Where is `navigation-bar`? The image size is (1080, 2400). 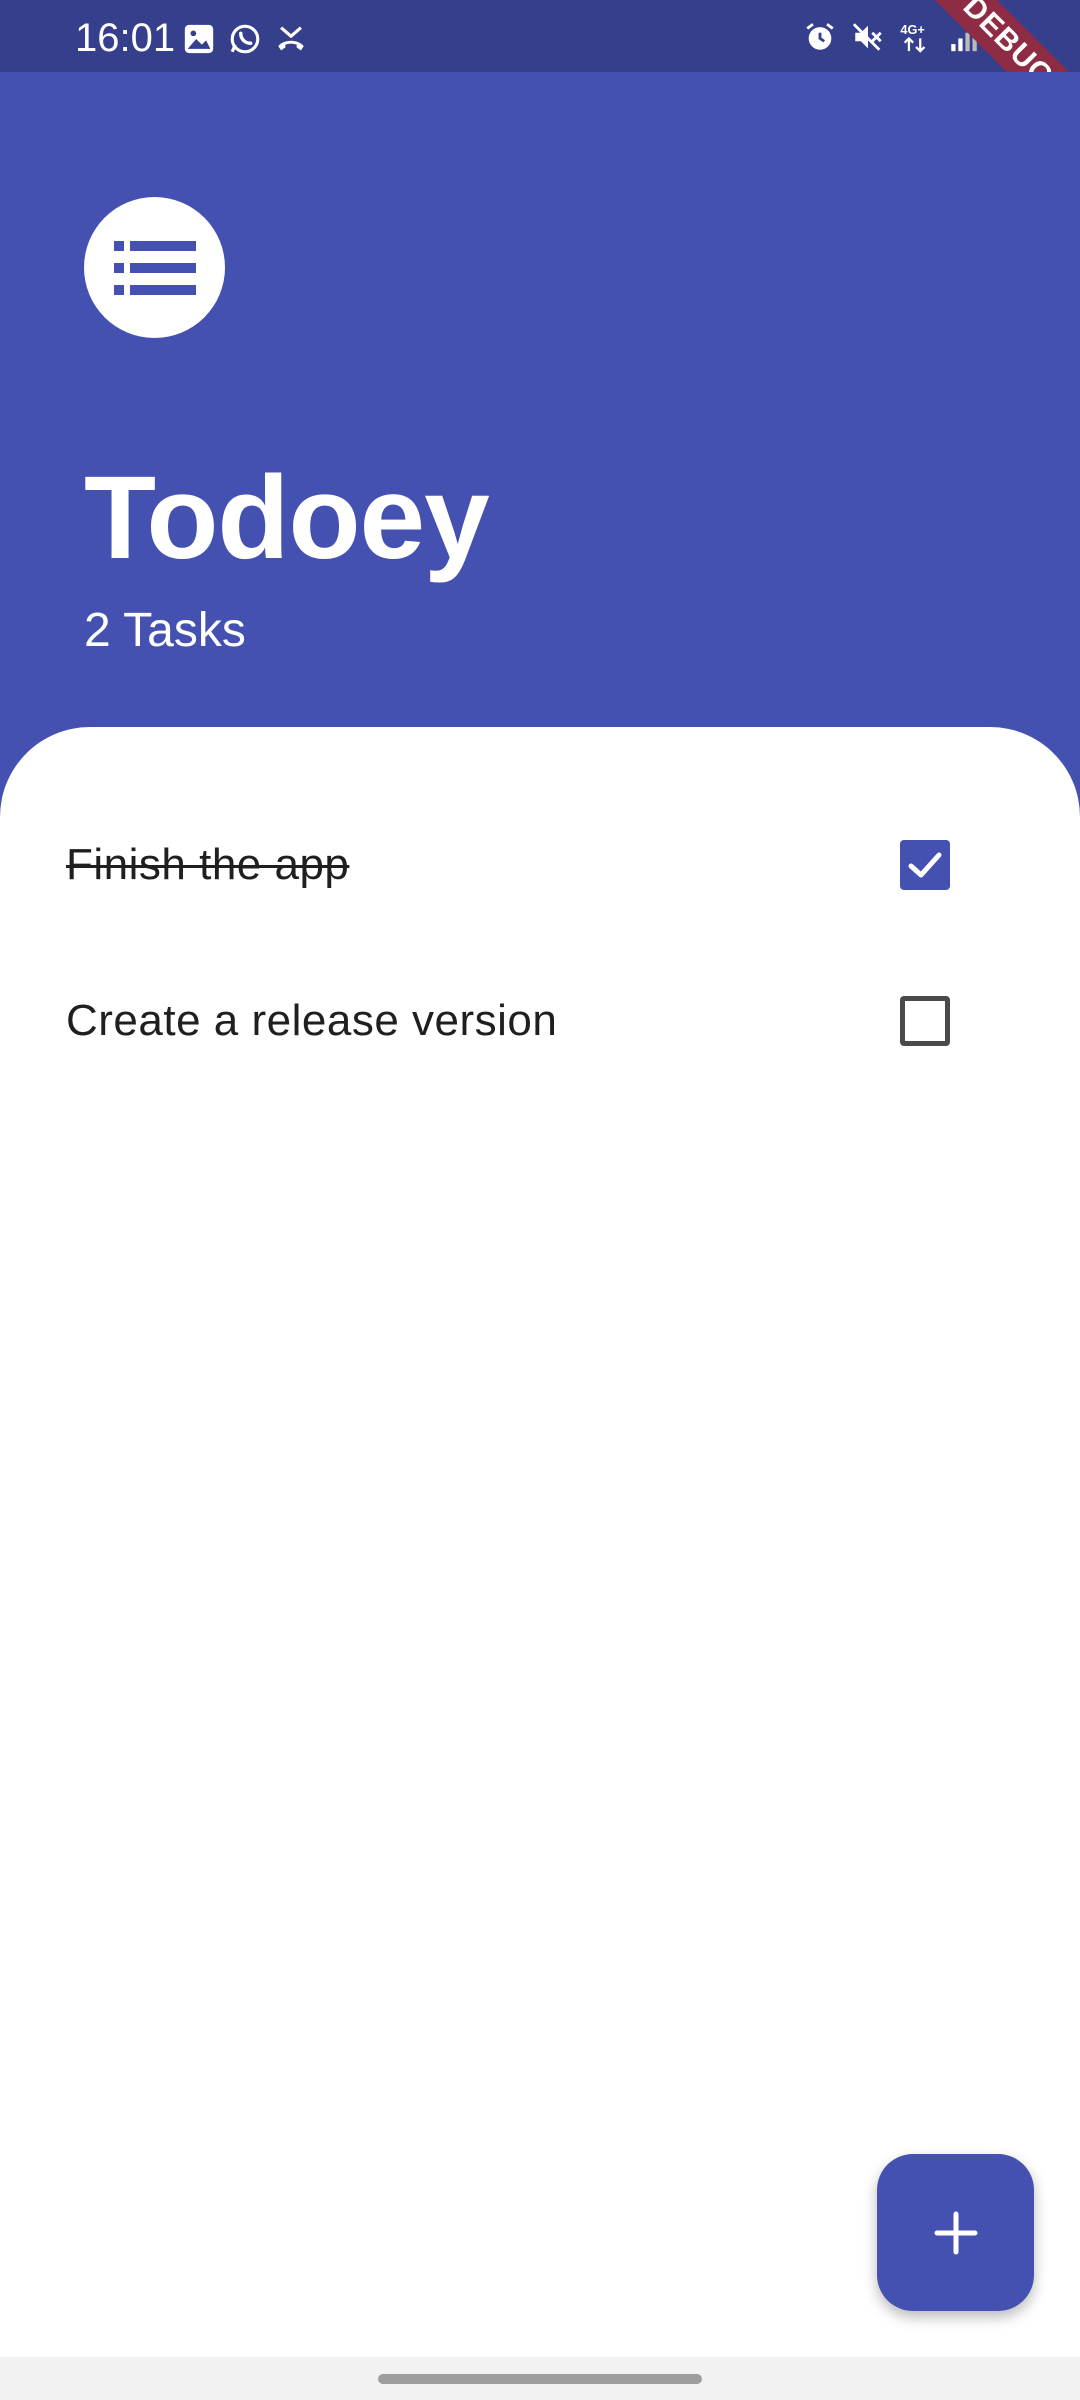 navigation-bar is located at coordinates (540, 2378).